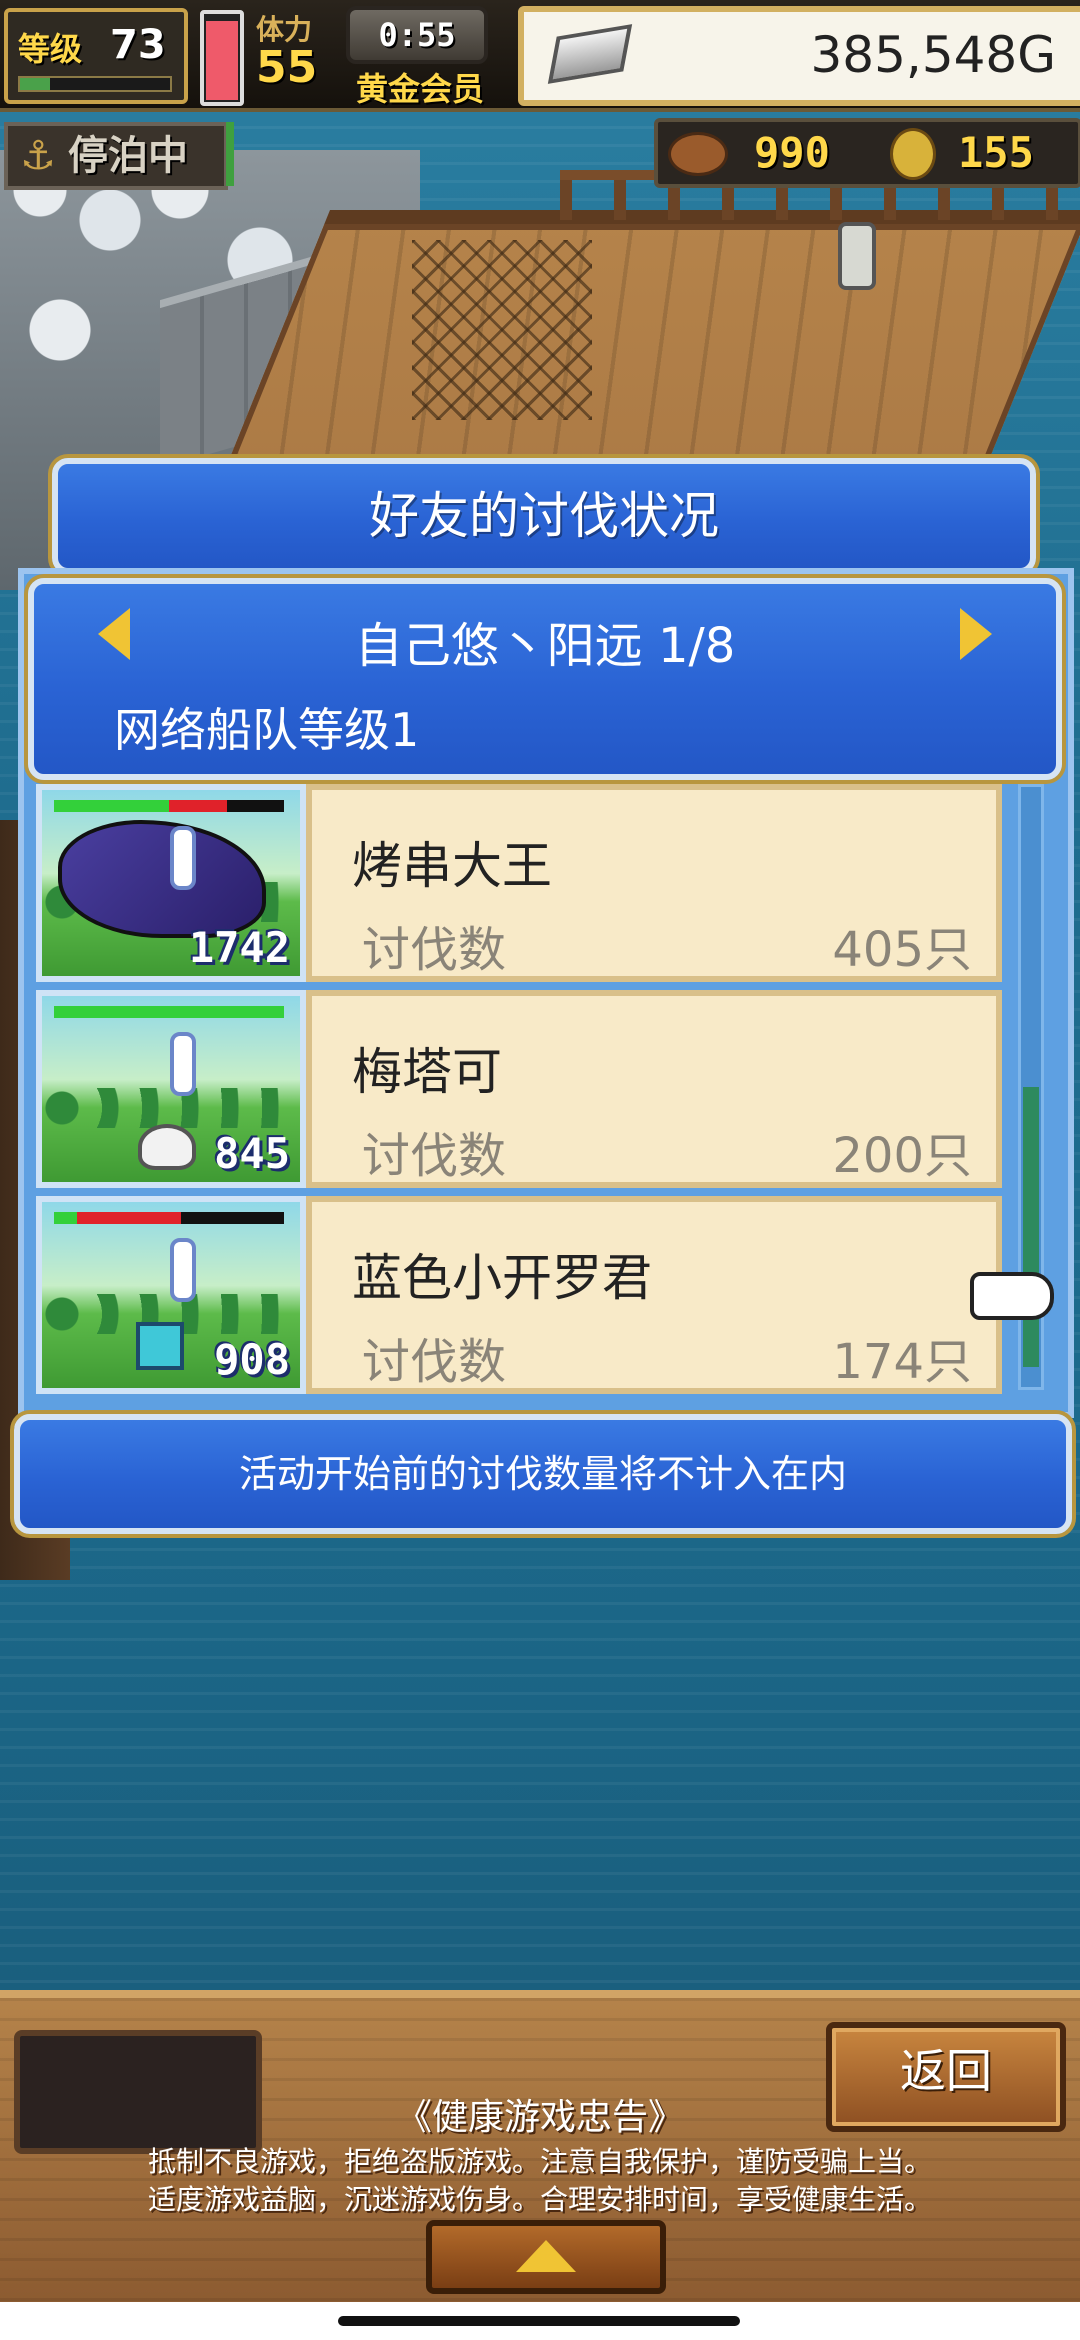 The width and height of the screenshot is (1080, 2340). I want to click on dock-status-text: 停泊中, so click(128, 156).